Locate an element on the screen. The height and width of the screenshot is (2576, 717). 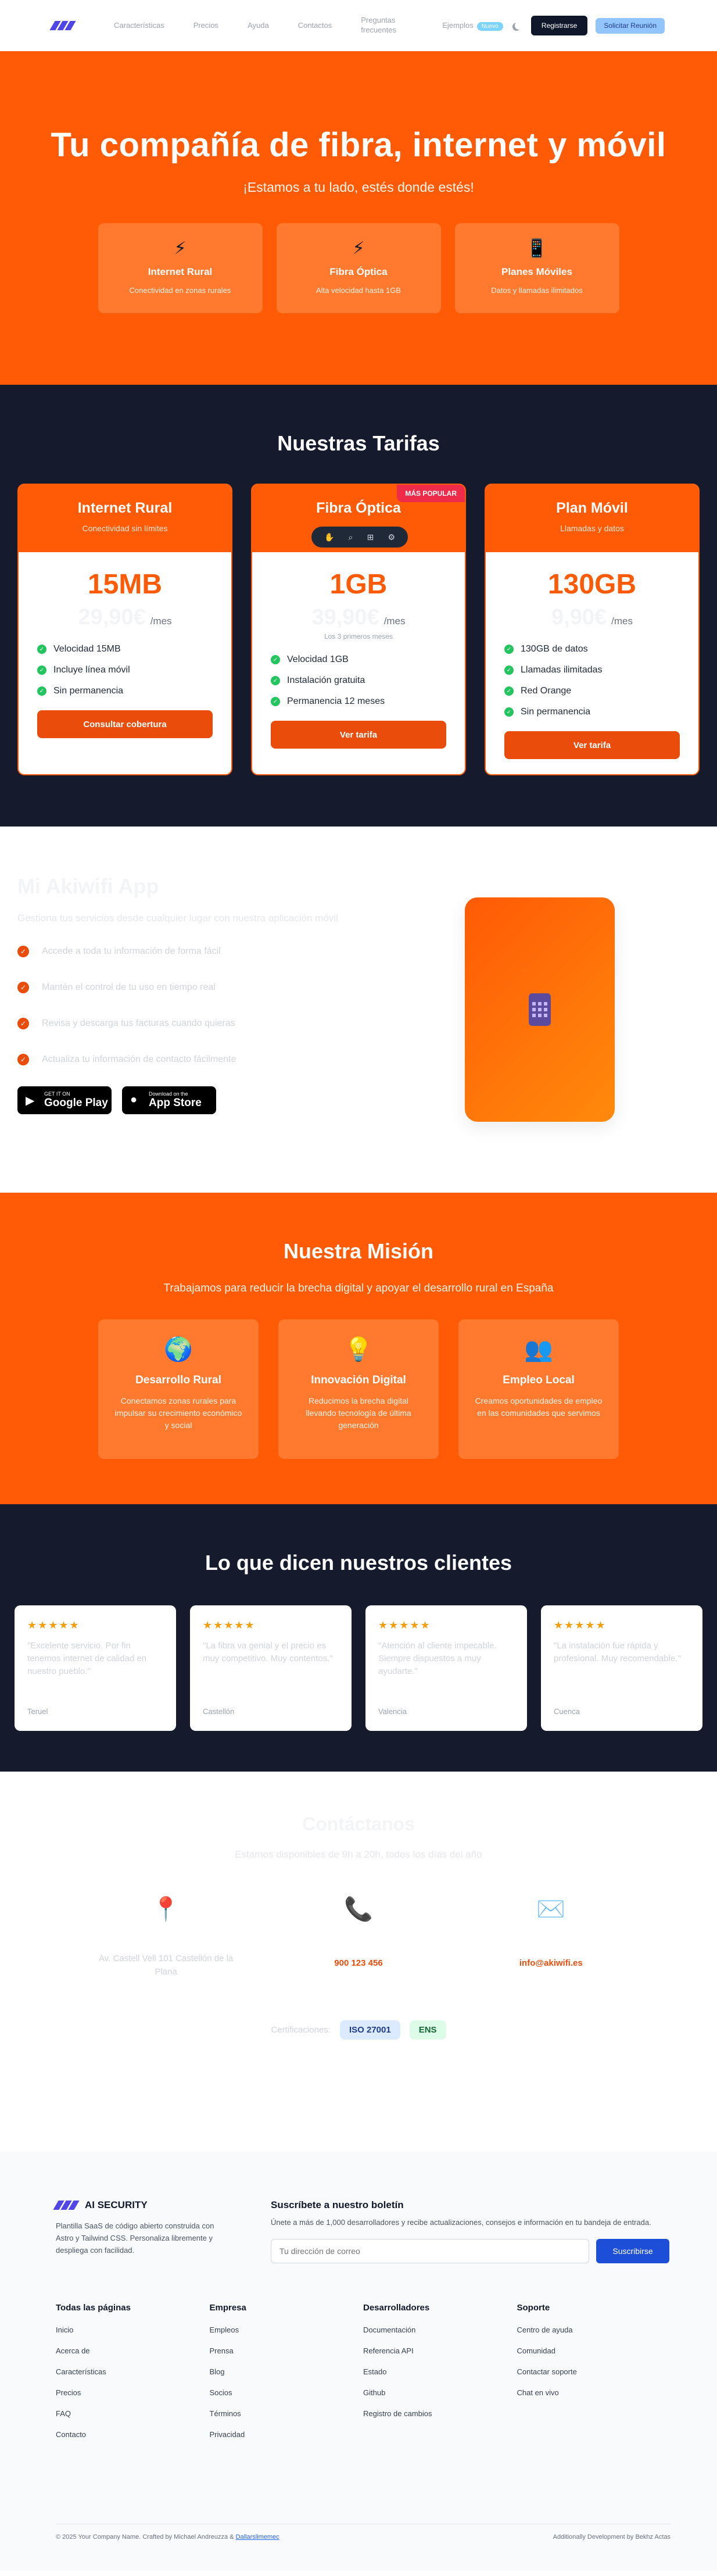
footer-link: Características is located at coordinates (133, 2372).